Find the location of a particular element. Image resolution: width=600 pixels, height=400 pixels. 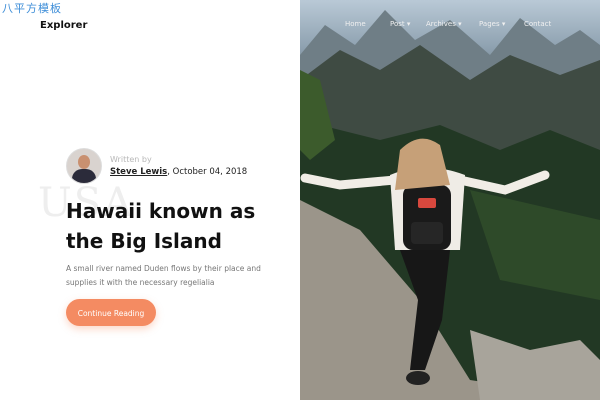

author-avatar is located at coordinates (84, 166).